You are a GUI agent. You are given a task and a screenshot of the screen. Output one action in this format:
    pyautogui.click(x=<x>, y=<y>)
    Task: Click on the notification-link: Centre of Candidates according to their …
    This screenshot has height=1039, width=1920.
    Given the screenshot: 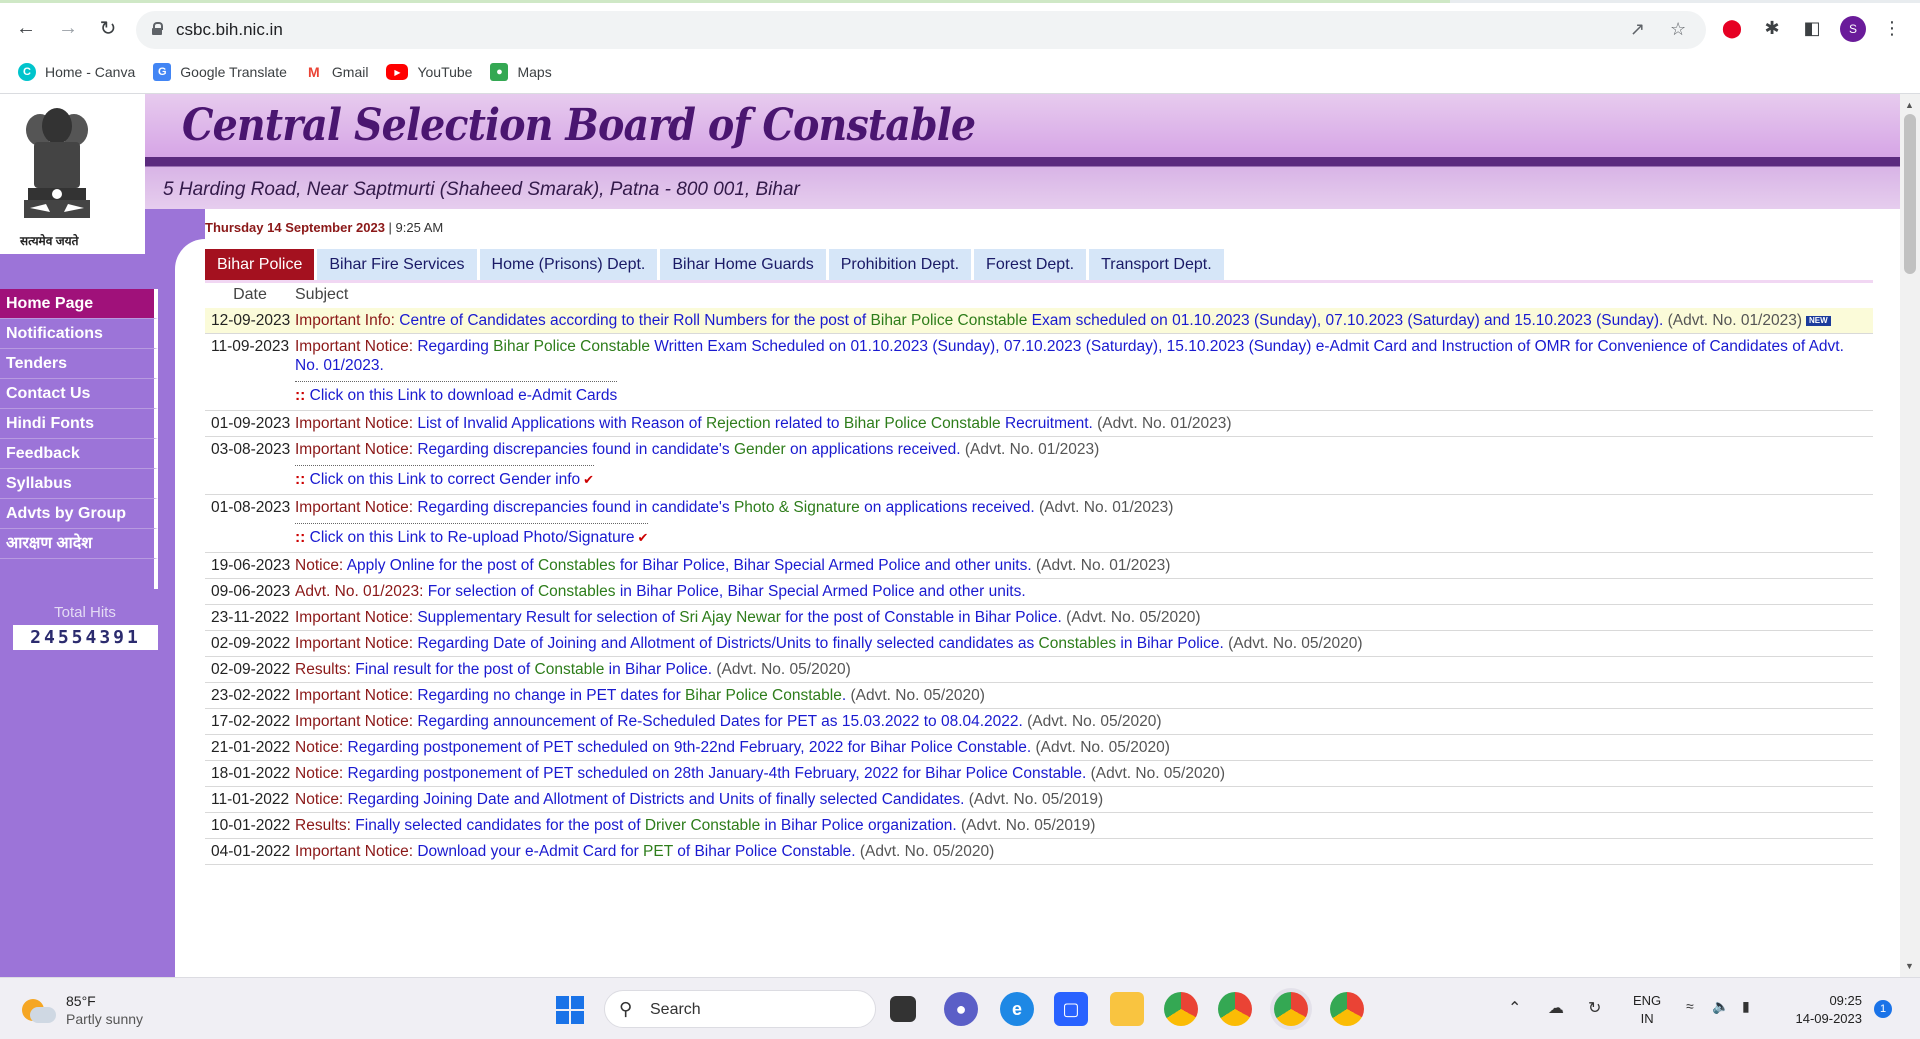 What is the action you would take?
    pyautogui.click(x=1029, y=320)
    